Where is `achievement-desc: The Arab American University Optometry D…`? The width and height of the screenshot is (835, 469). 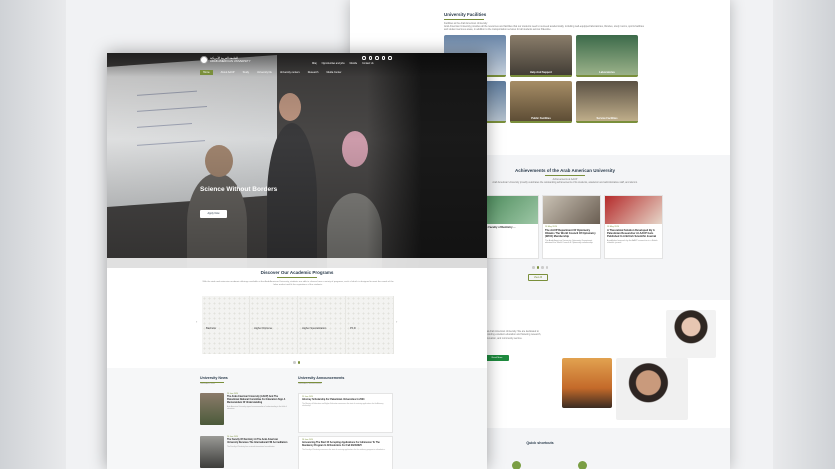
achievement-desc: The Arab American University Optometry D… is located at coordinates (569, 242).